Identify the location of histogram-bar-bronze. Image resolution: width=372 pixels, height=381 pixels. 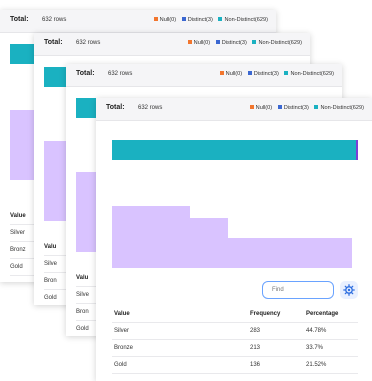
(209, 243).